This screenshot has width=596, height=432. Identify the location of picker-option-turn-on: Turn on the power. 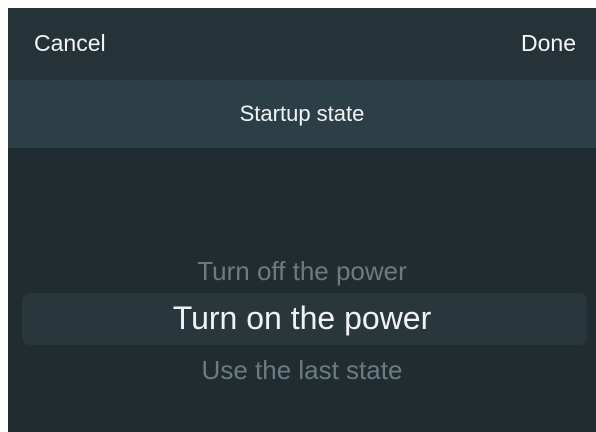
(302, 318).